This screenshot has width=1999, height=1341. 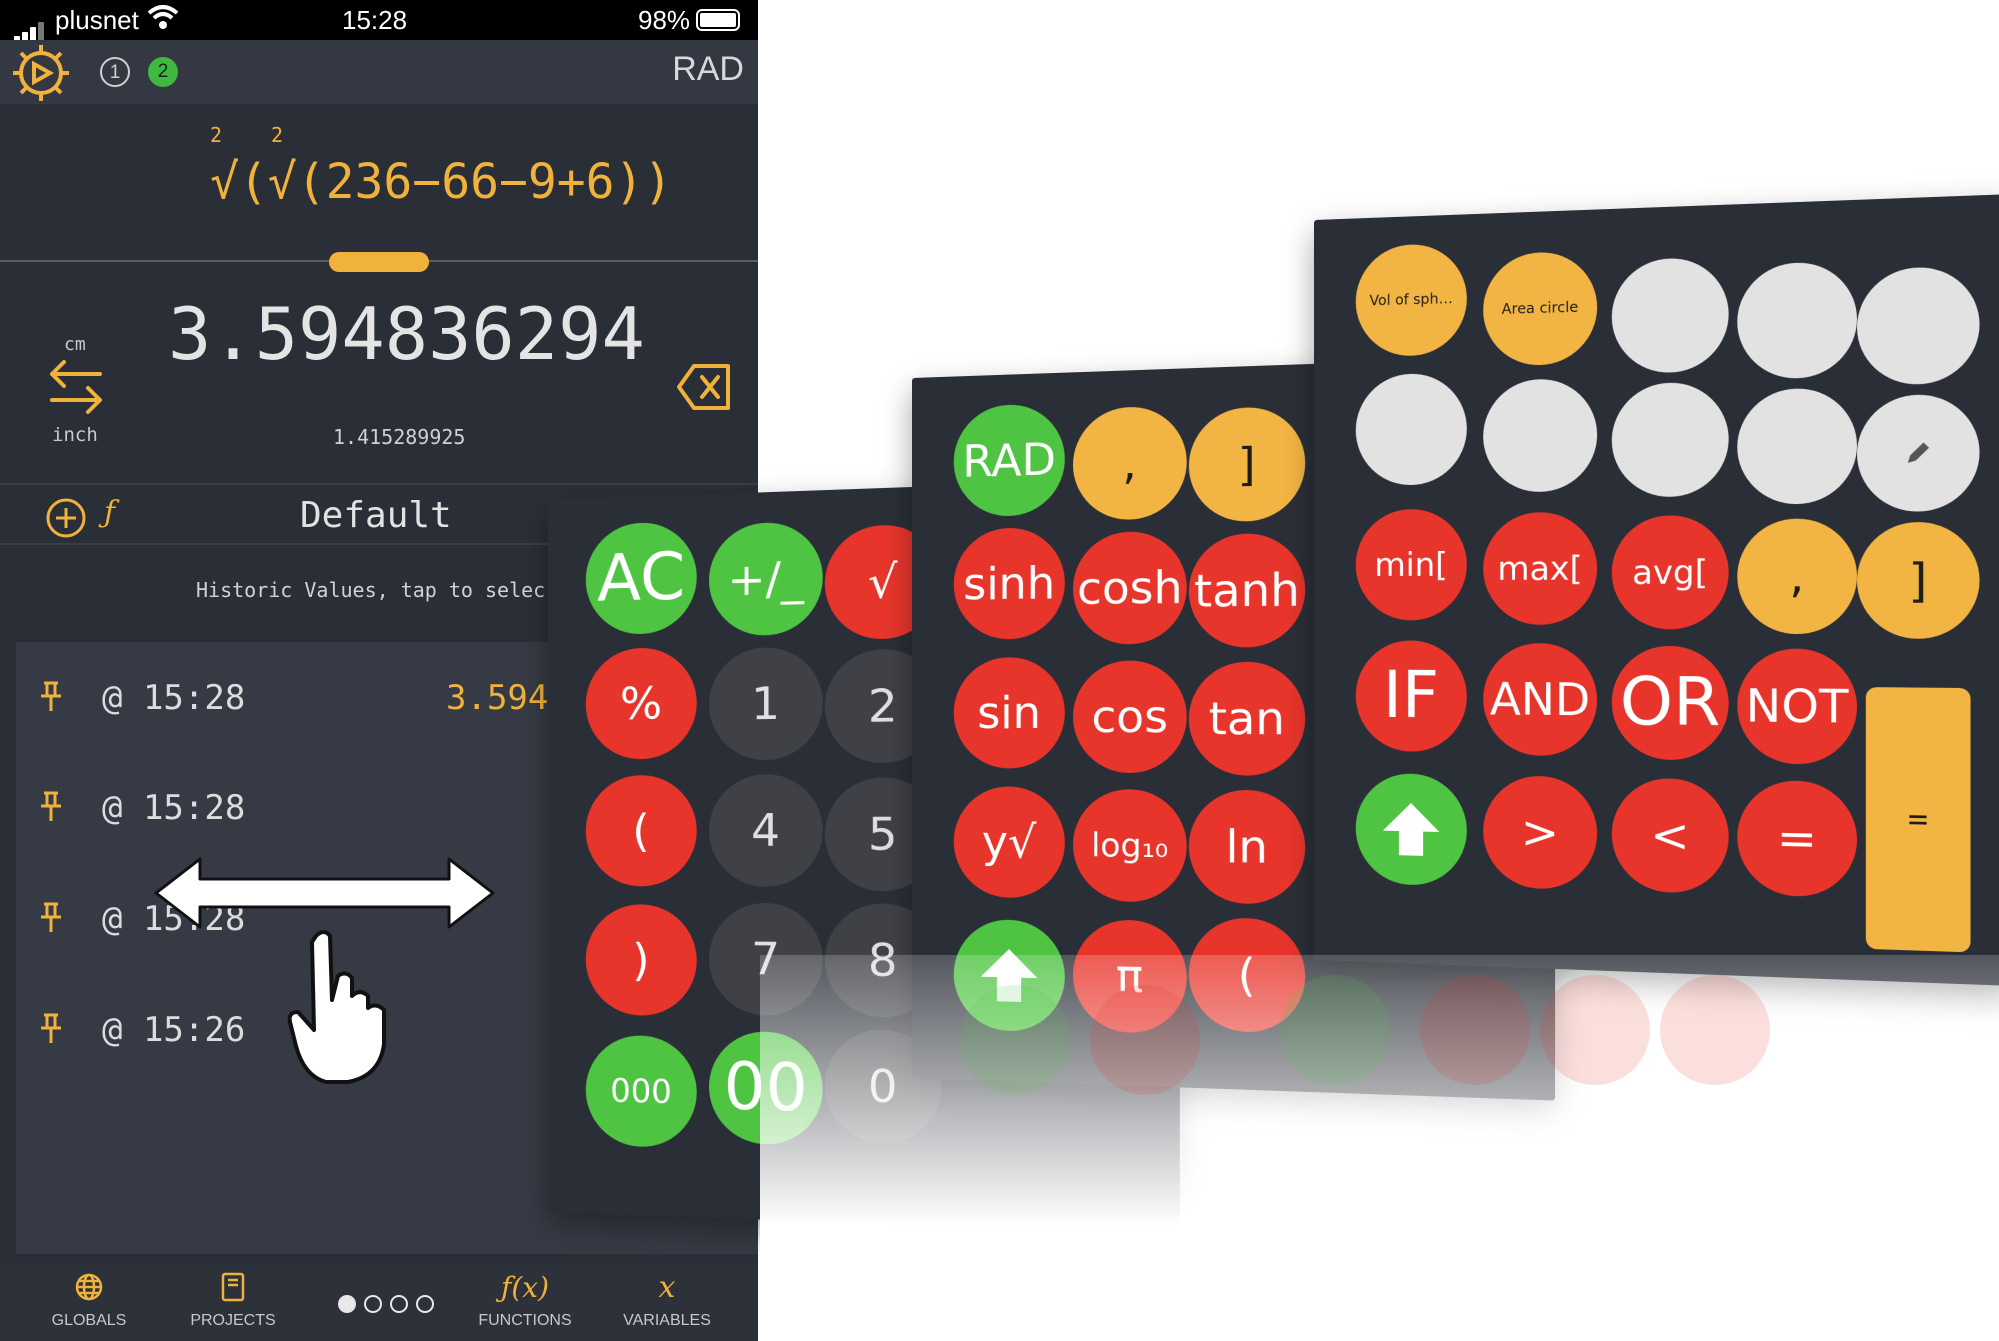 What do you see at coordinates (641, 578) in the screenshot?
I see `clear-all-button: AC` at bounding box center [641, 578].